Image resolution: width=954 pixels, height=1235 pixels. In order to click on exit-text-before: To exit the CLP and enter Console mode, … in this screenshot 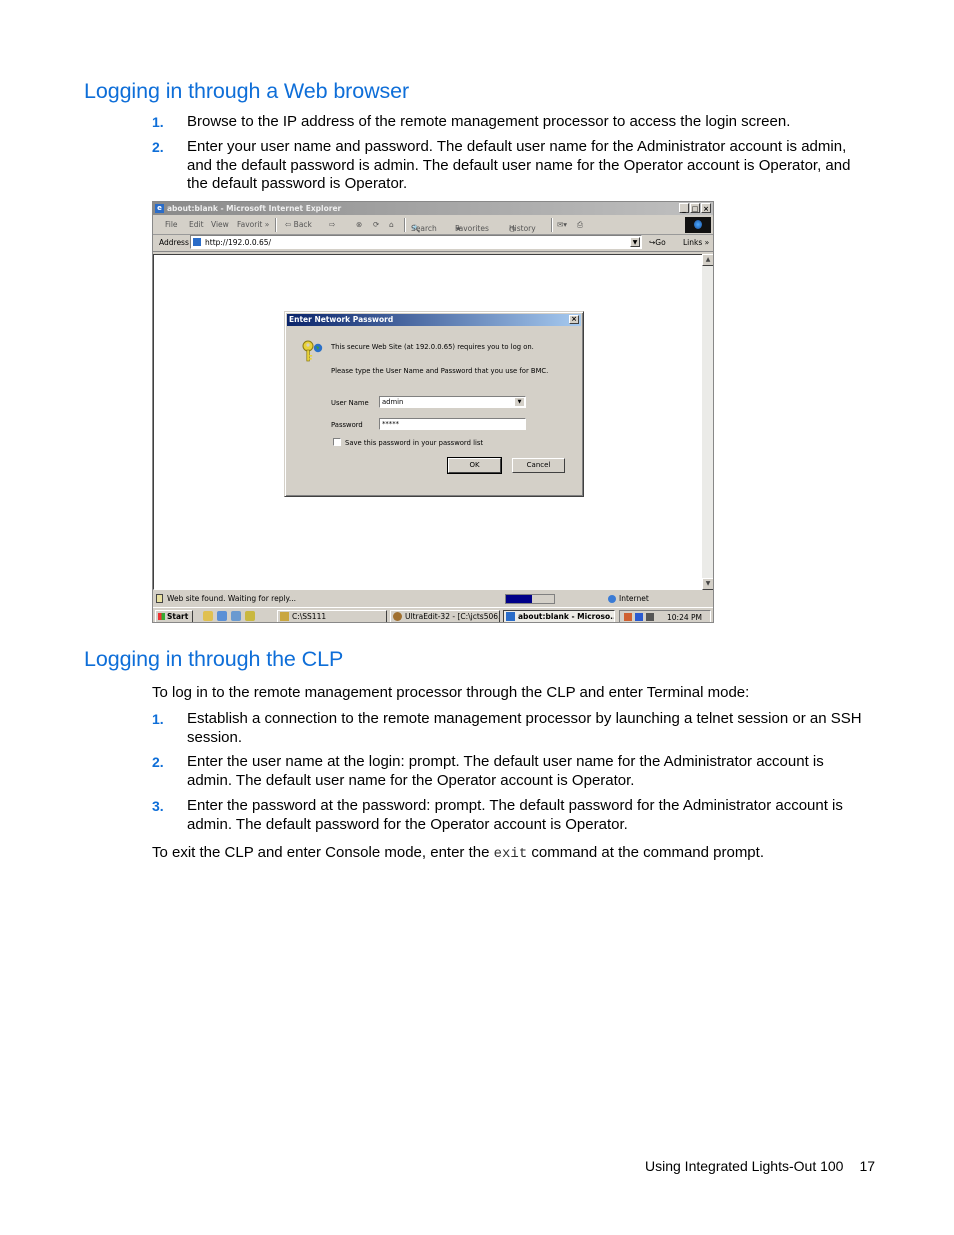, I will do `click(323, 852)`.